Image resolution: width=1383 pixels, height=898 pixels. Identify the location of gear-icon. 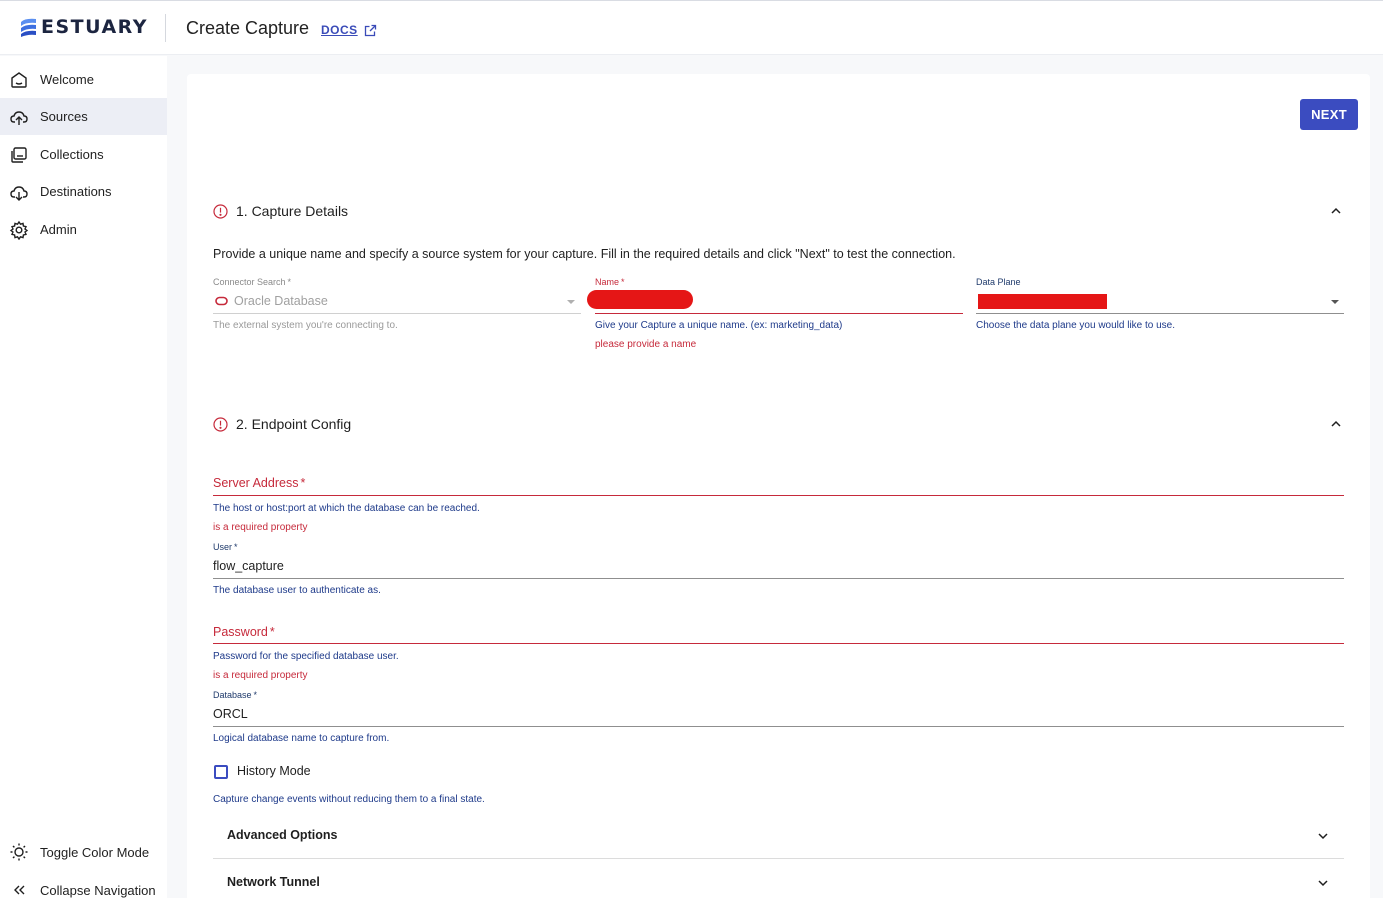
(19, 230).